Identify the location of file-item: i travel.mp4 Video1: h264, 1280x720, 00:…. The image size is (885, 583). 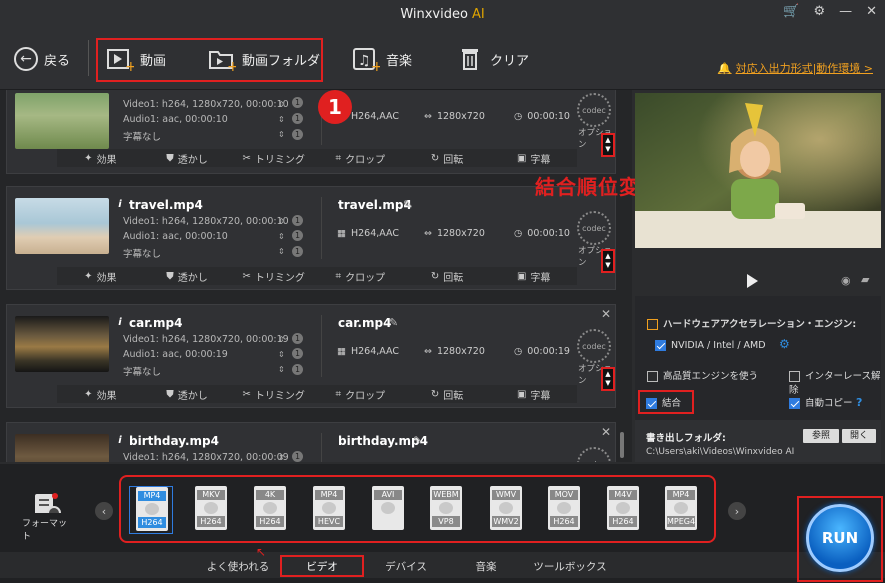
(311, 238).